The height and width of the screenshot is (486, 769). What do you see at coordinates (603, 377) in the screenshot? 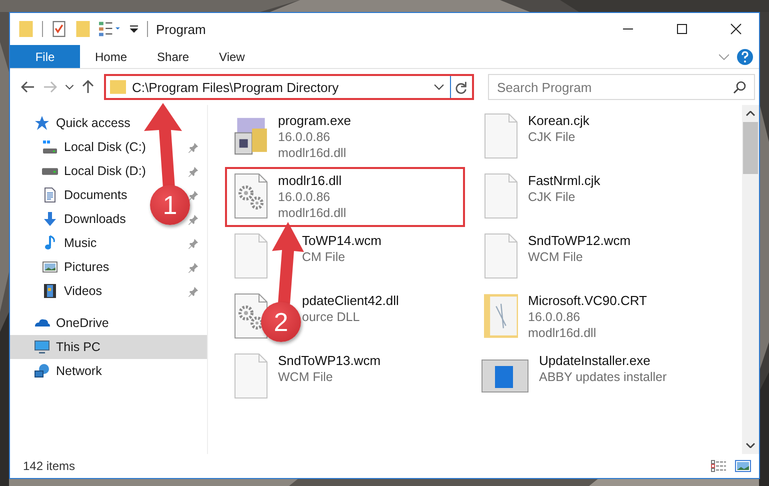
I see `file-detail: ABBY updates installer` at bounding box center [603, 377].